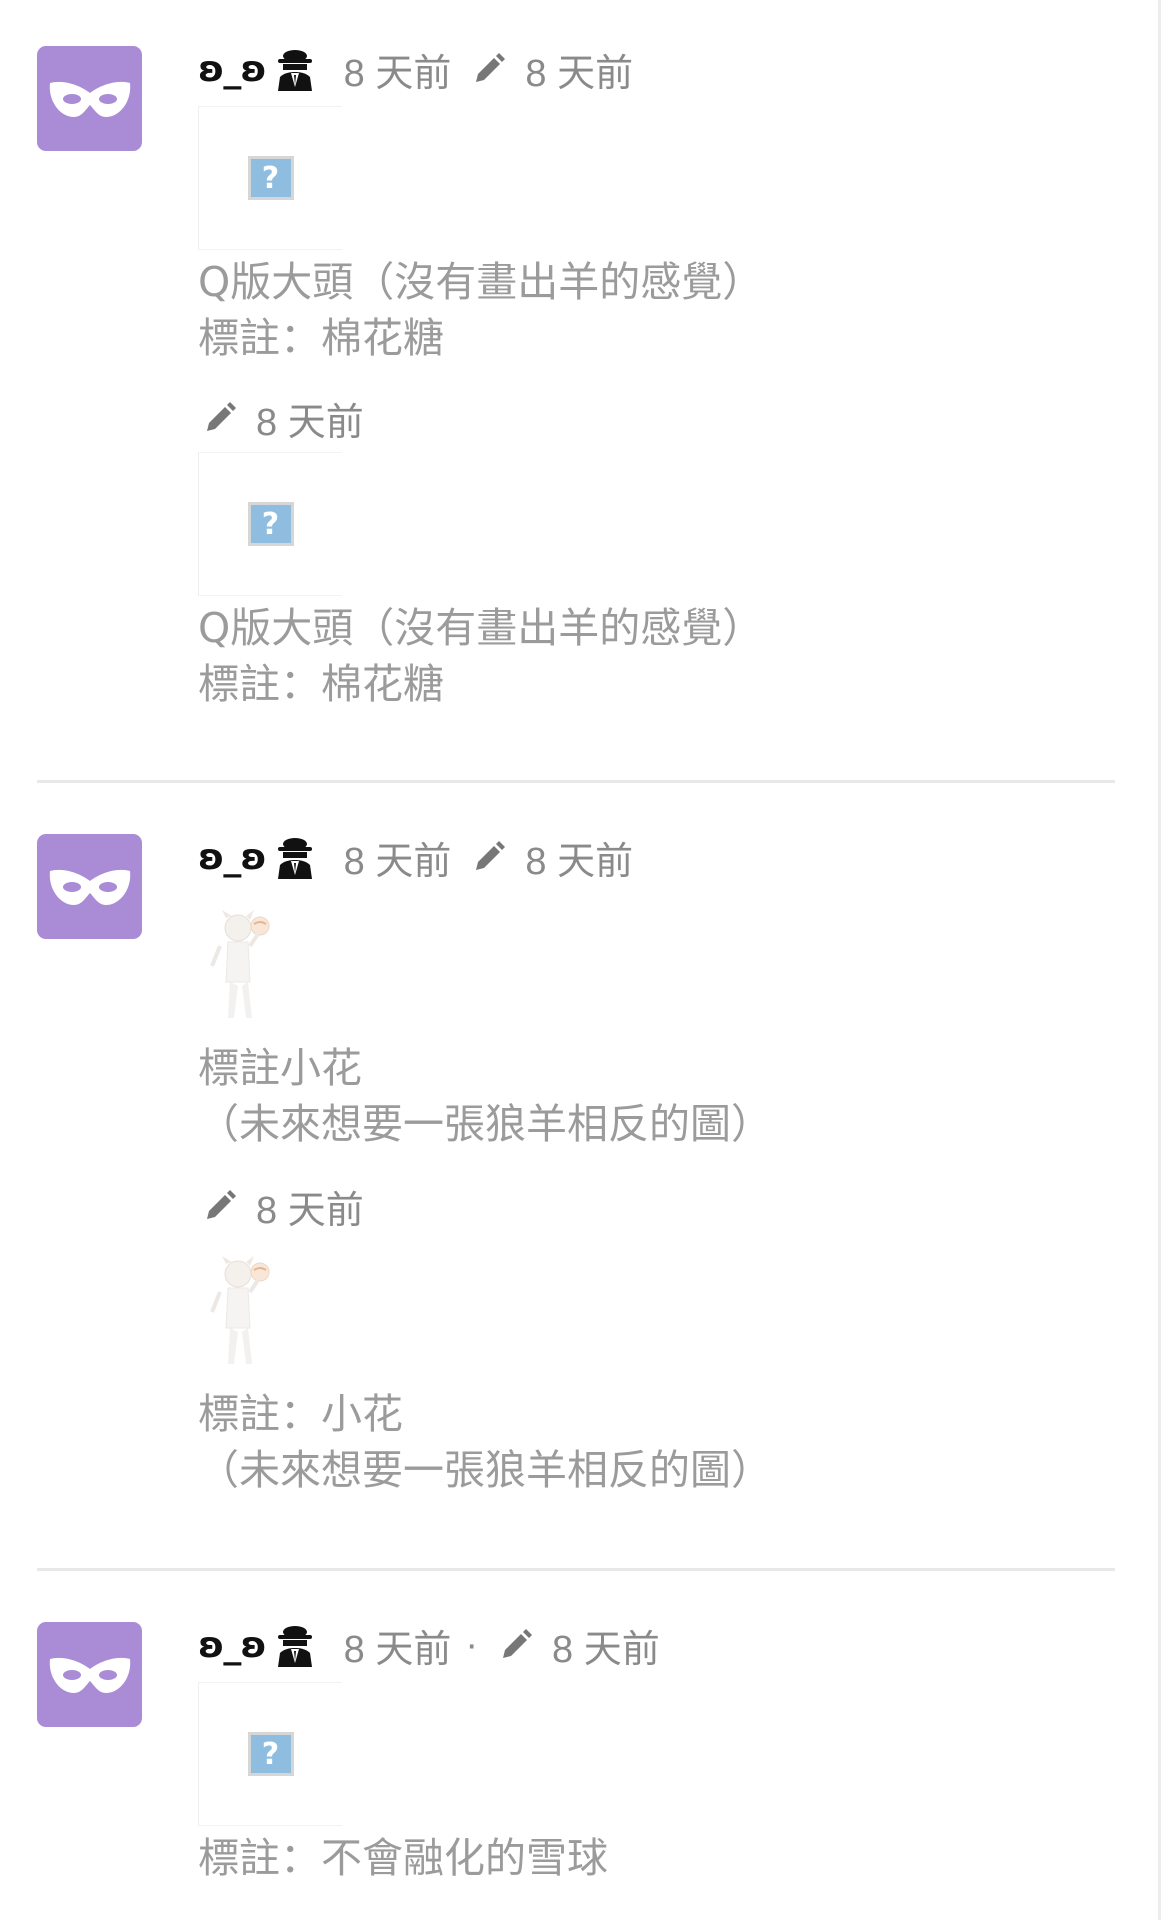 The image size is (1161, 1920). Describe the element at coordinates (280, 1068) in the screenshot. I see `content-line: 標註小花` at that location.